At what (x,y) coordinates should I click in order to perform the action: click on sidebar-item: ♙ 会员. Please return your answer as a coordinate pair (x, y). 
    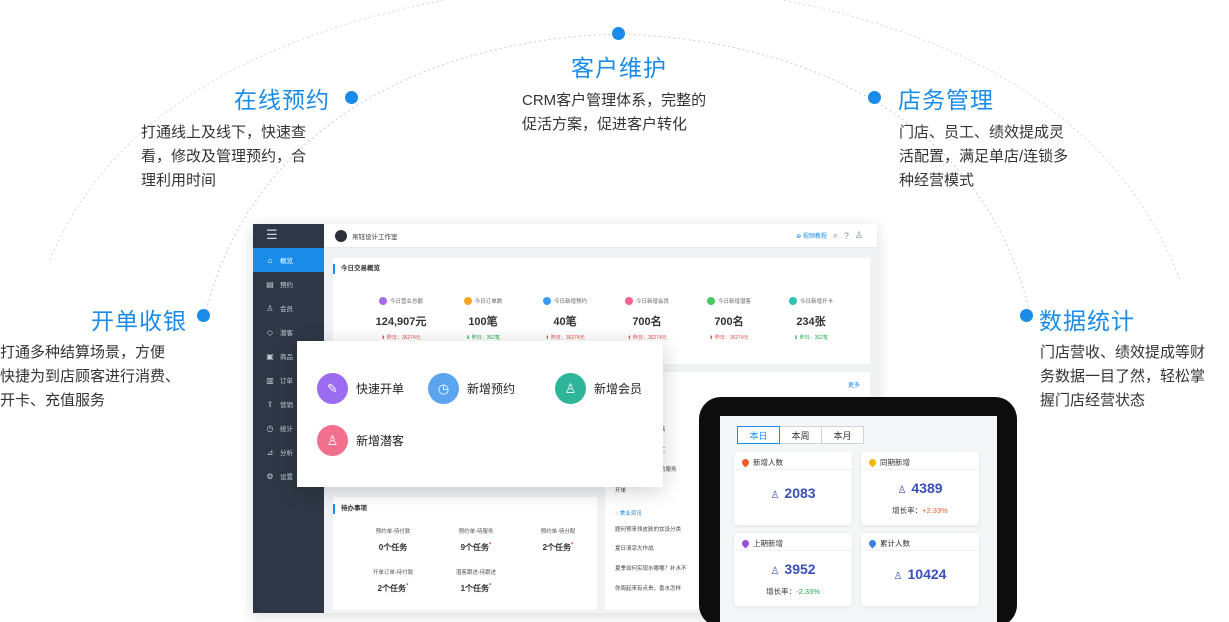
    Looking at the image, I should click on (288, 308).